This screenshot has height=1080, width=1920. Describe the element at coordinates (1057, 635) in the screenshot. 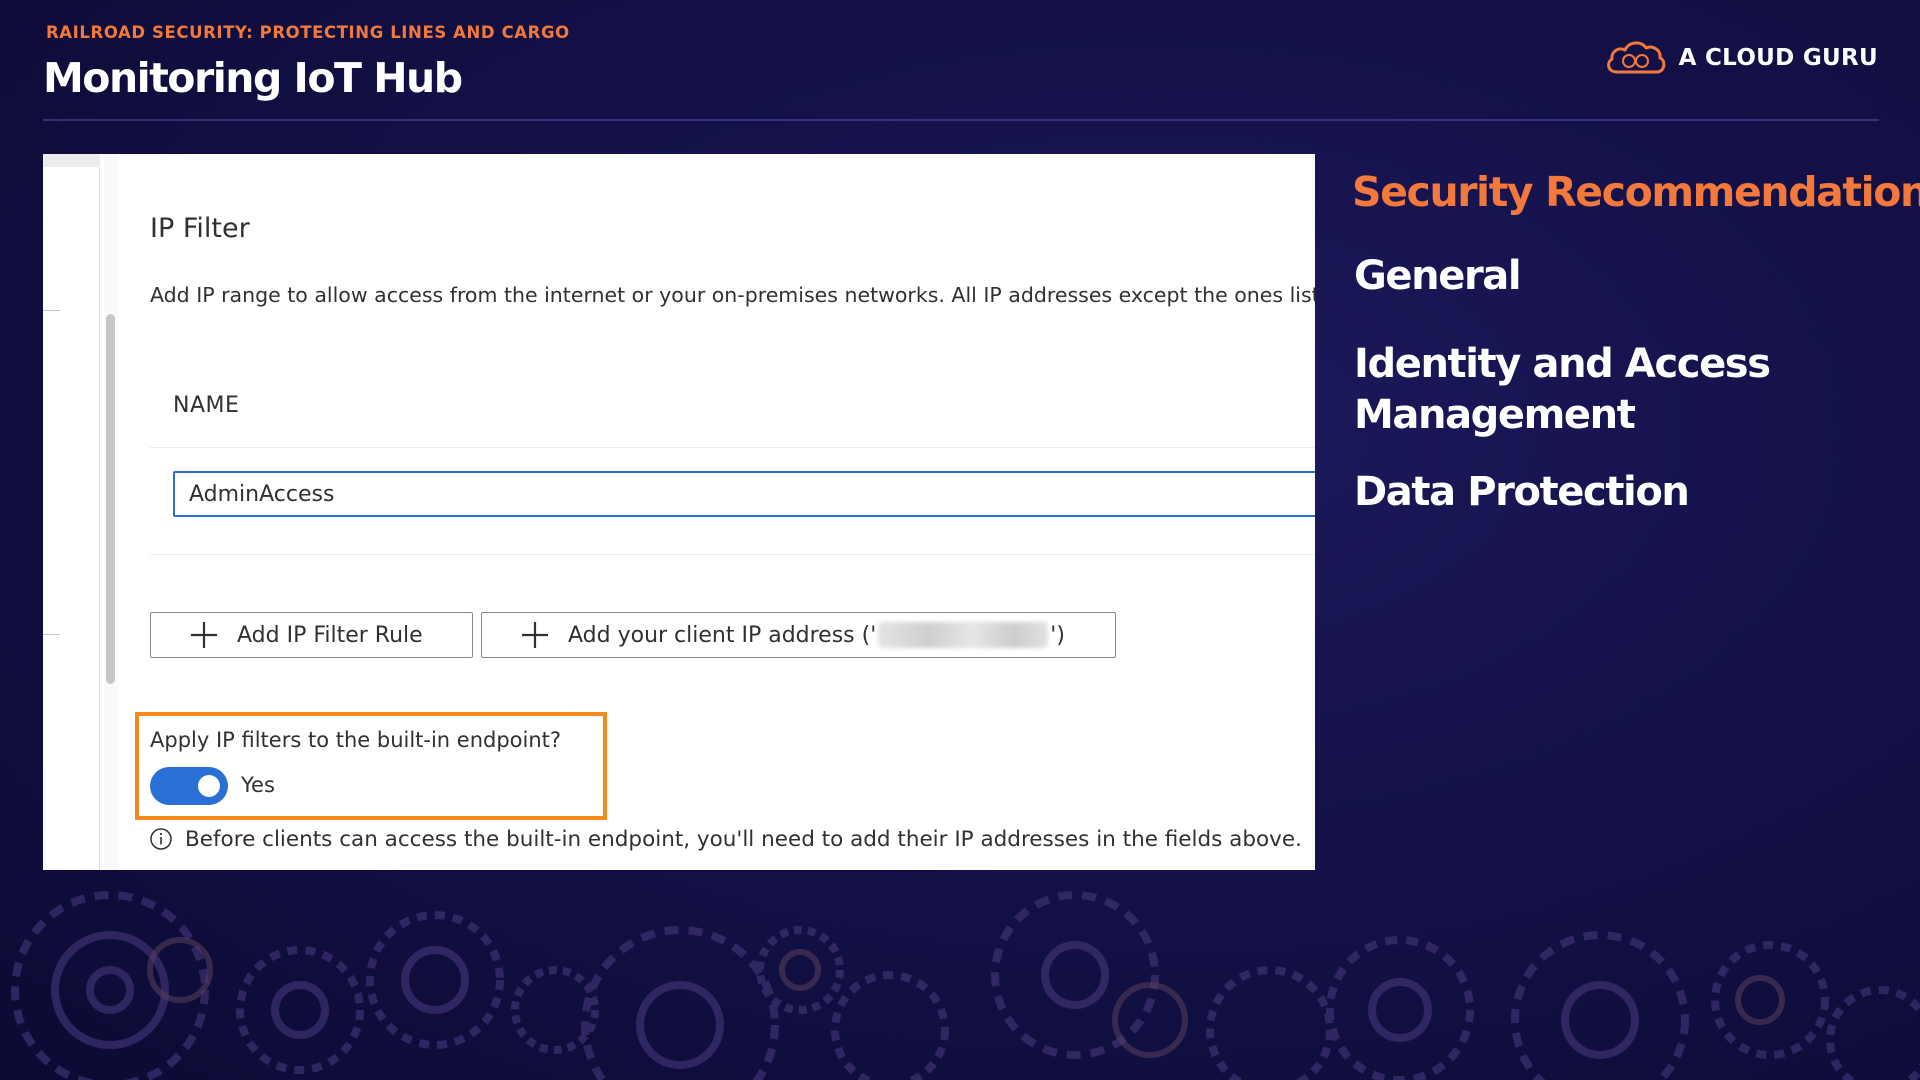

I see `add-client-ip-label-end: ')` at that location.